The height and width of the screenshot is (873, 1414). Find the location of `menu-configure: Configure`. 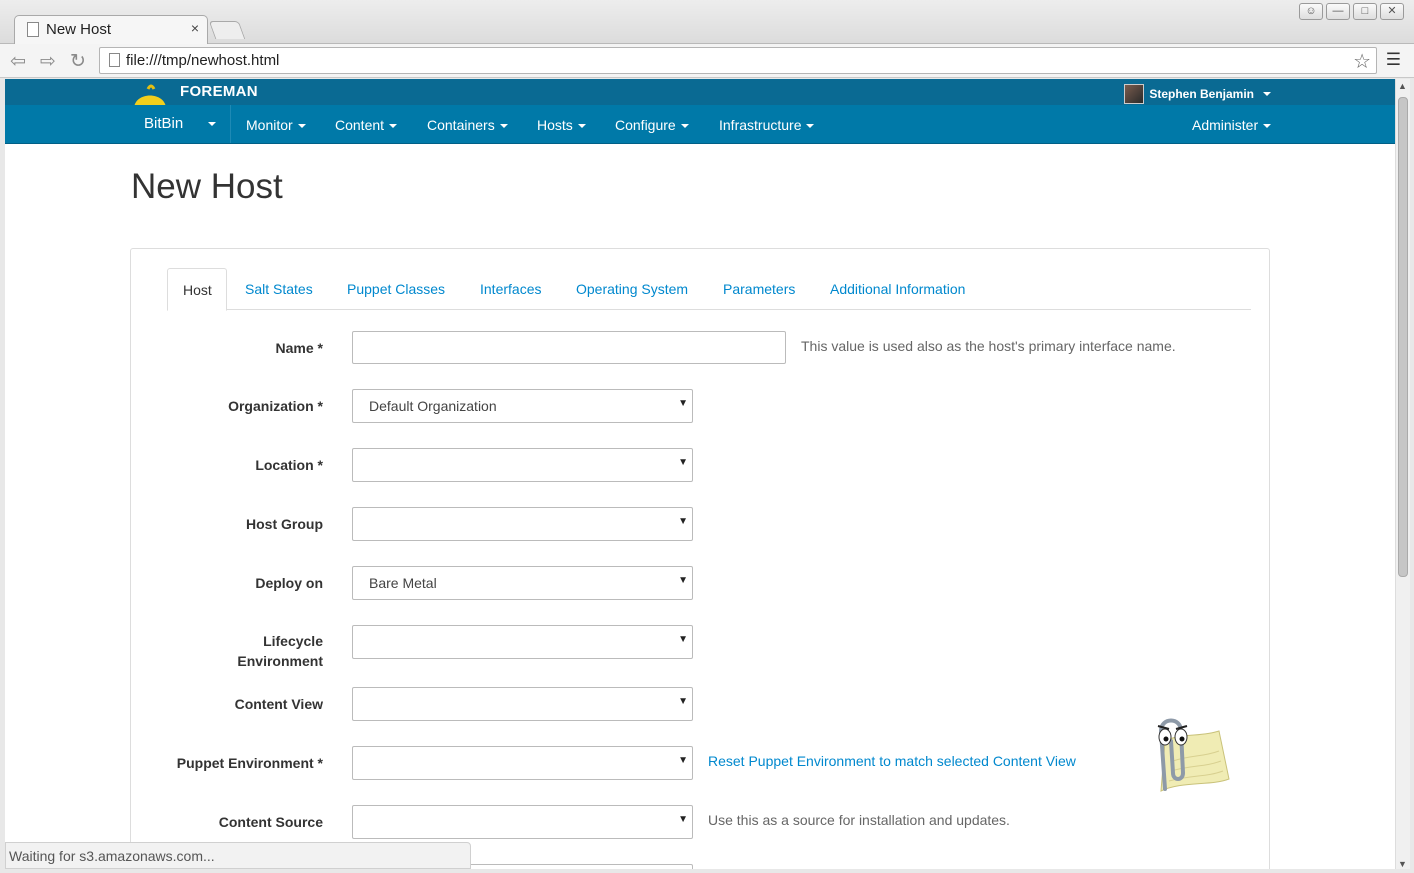

menu-configure: Configure is located at coordinates (652, 125).